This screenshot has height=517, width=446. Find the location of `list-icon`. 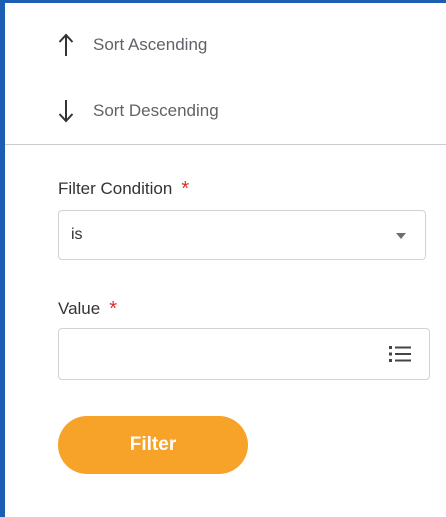

list-icon is located at coordinates (400, 354).